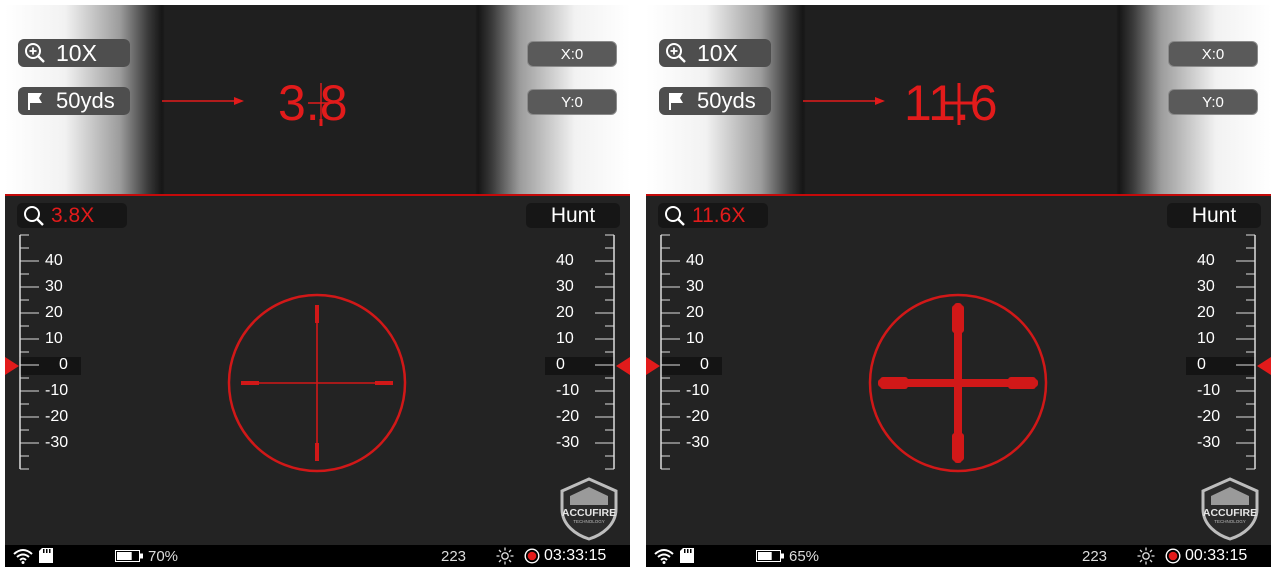 The width and height of the screenshot is (1275, 570). I want to click on svg-text: TECHNOLOGY, so click(589, 521).